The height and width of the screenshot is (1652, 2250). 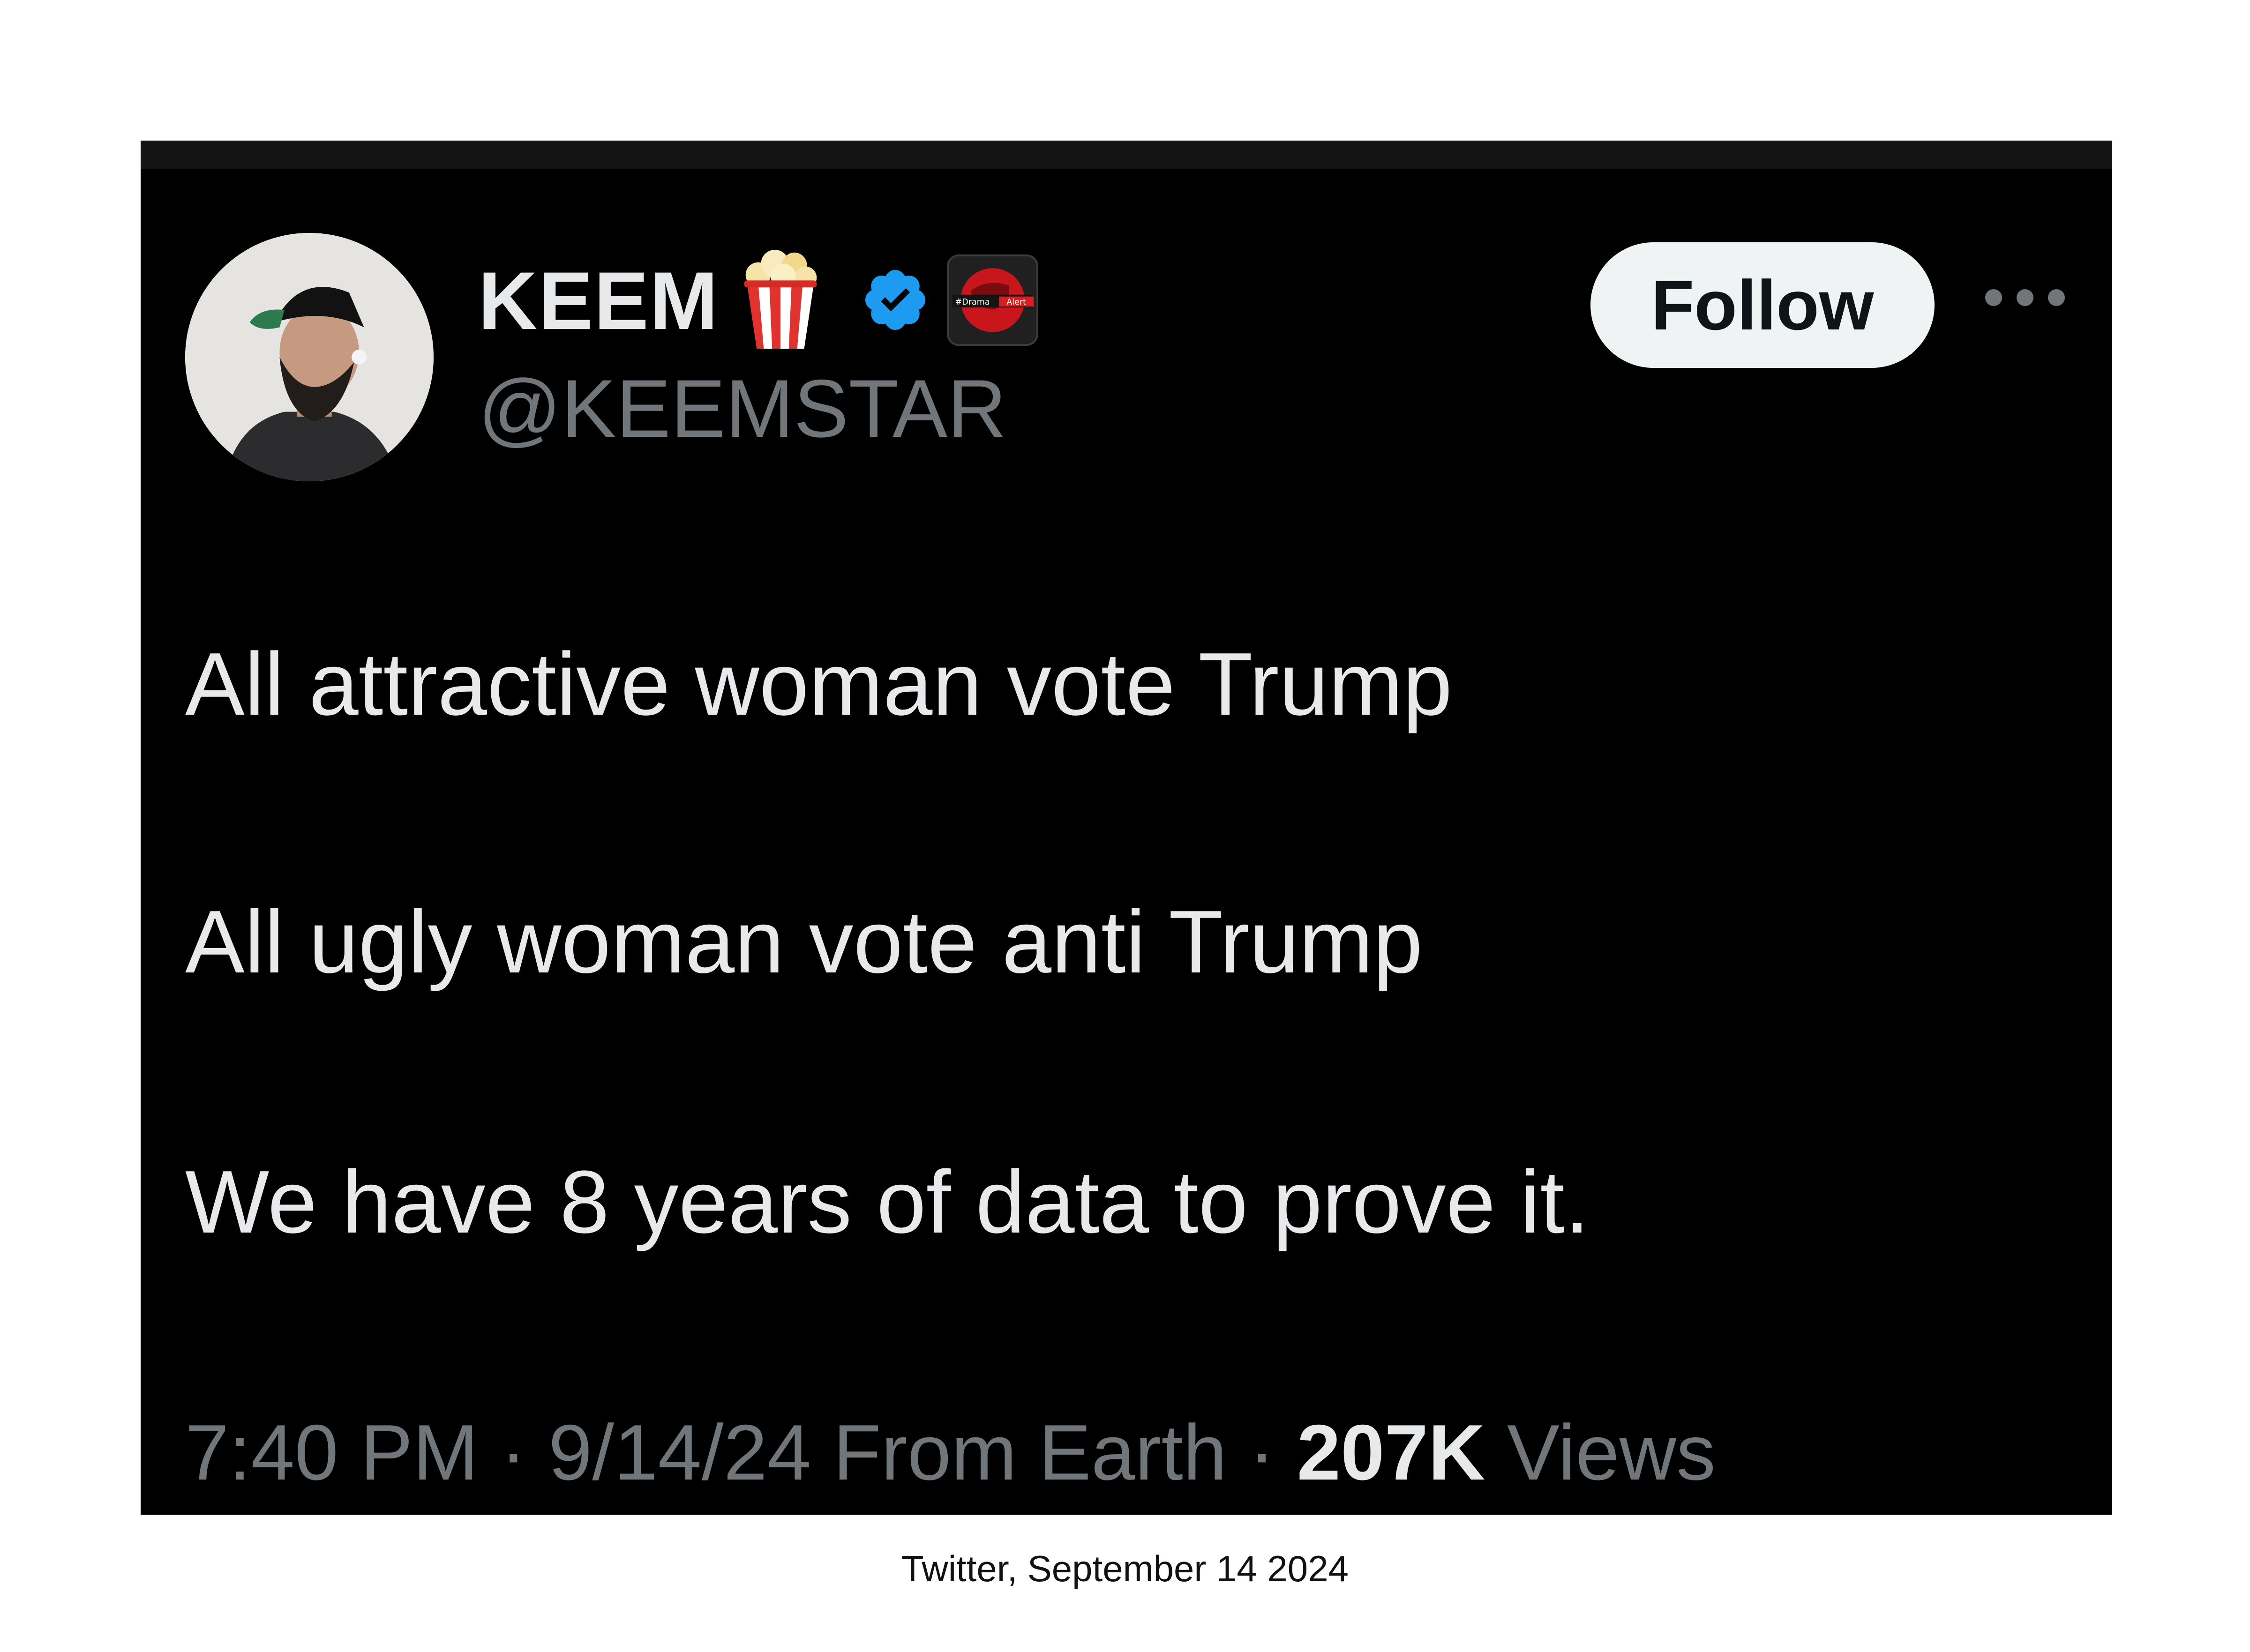 I want to click on views-count: 207K, so click(x=1391, y=1452).